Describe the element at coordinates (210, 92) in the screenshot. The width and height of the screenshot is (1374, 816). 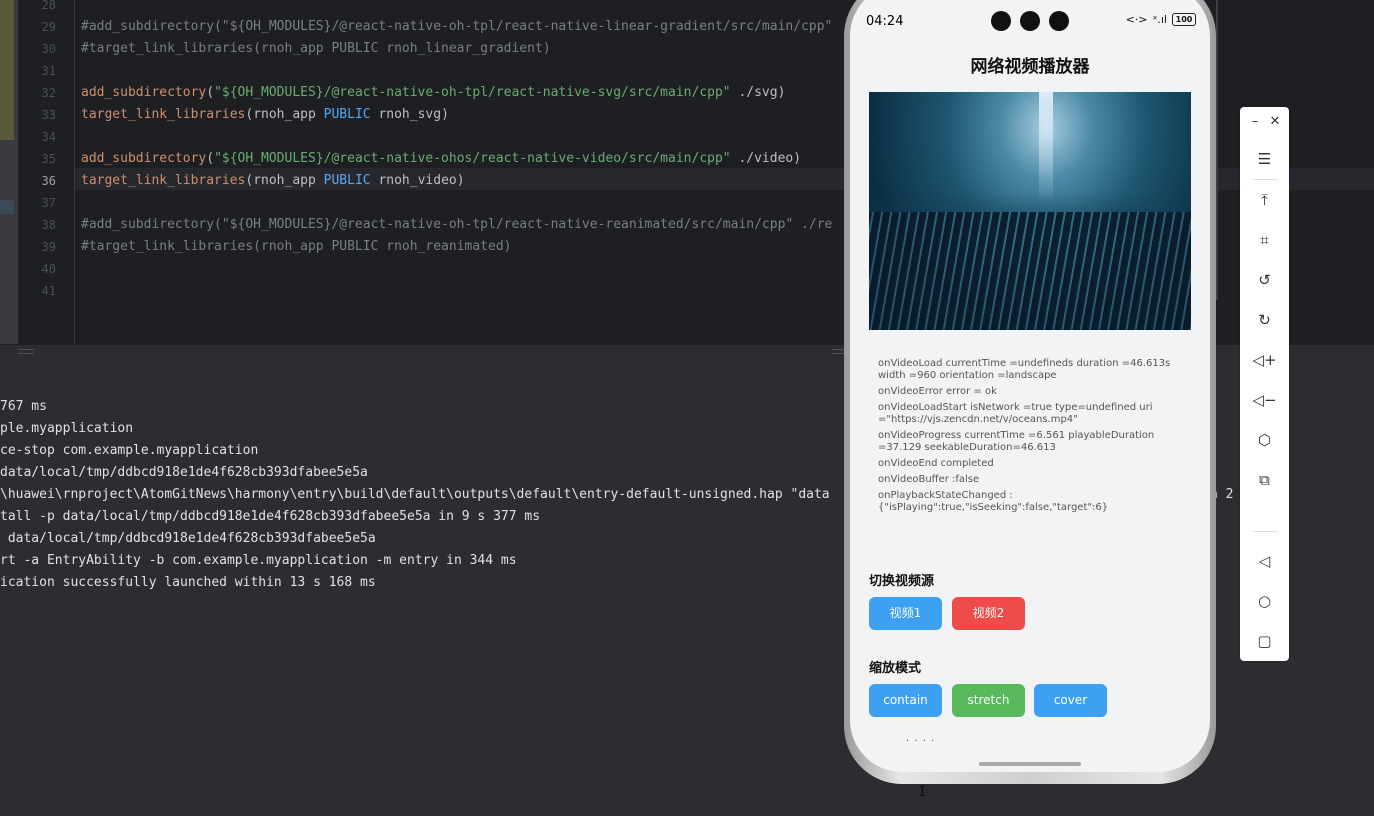
I see `code-token: (` at that location.